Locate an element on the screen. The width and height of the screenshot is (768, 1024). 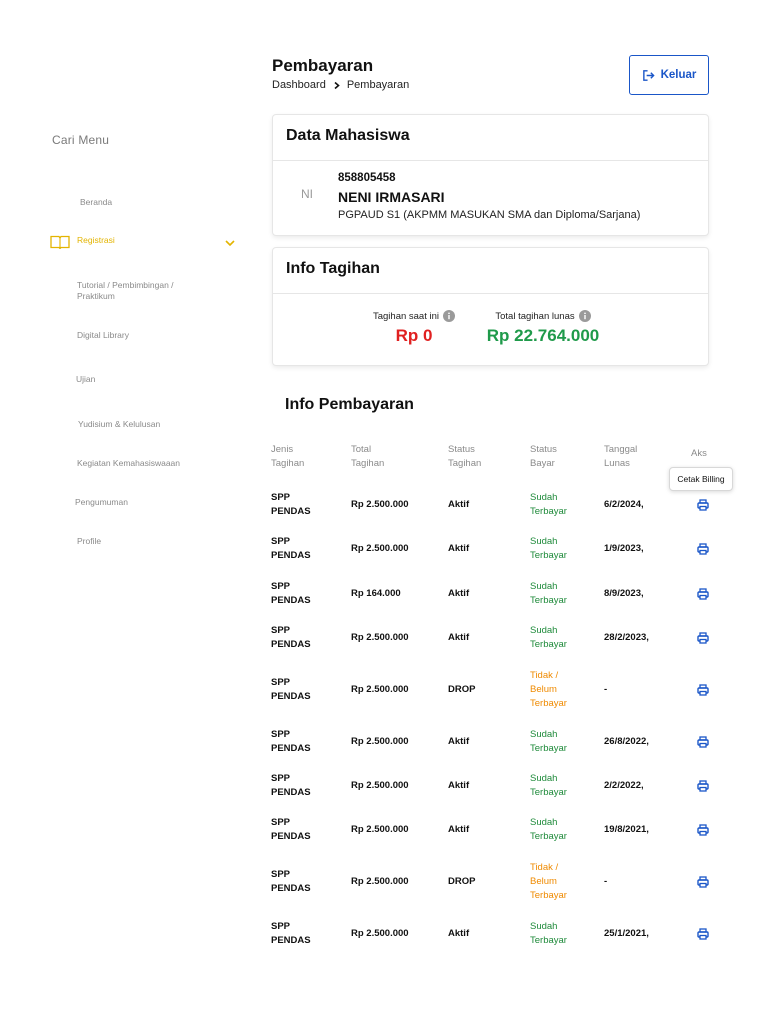
column-header-action: Aks is located at coordinates (699, 453).